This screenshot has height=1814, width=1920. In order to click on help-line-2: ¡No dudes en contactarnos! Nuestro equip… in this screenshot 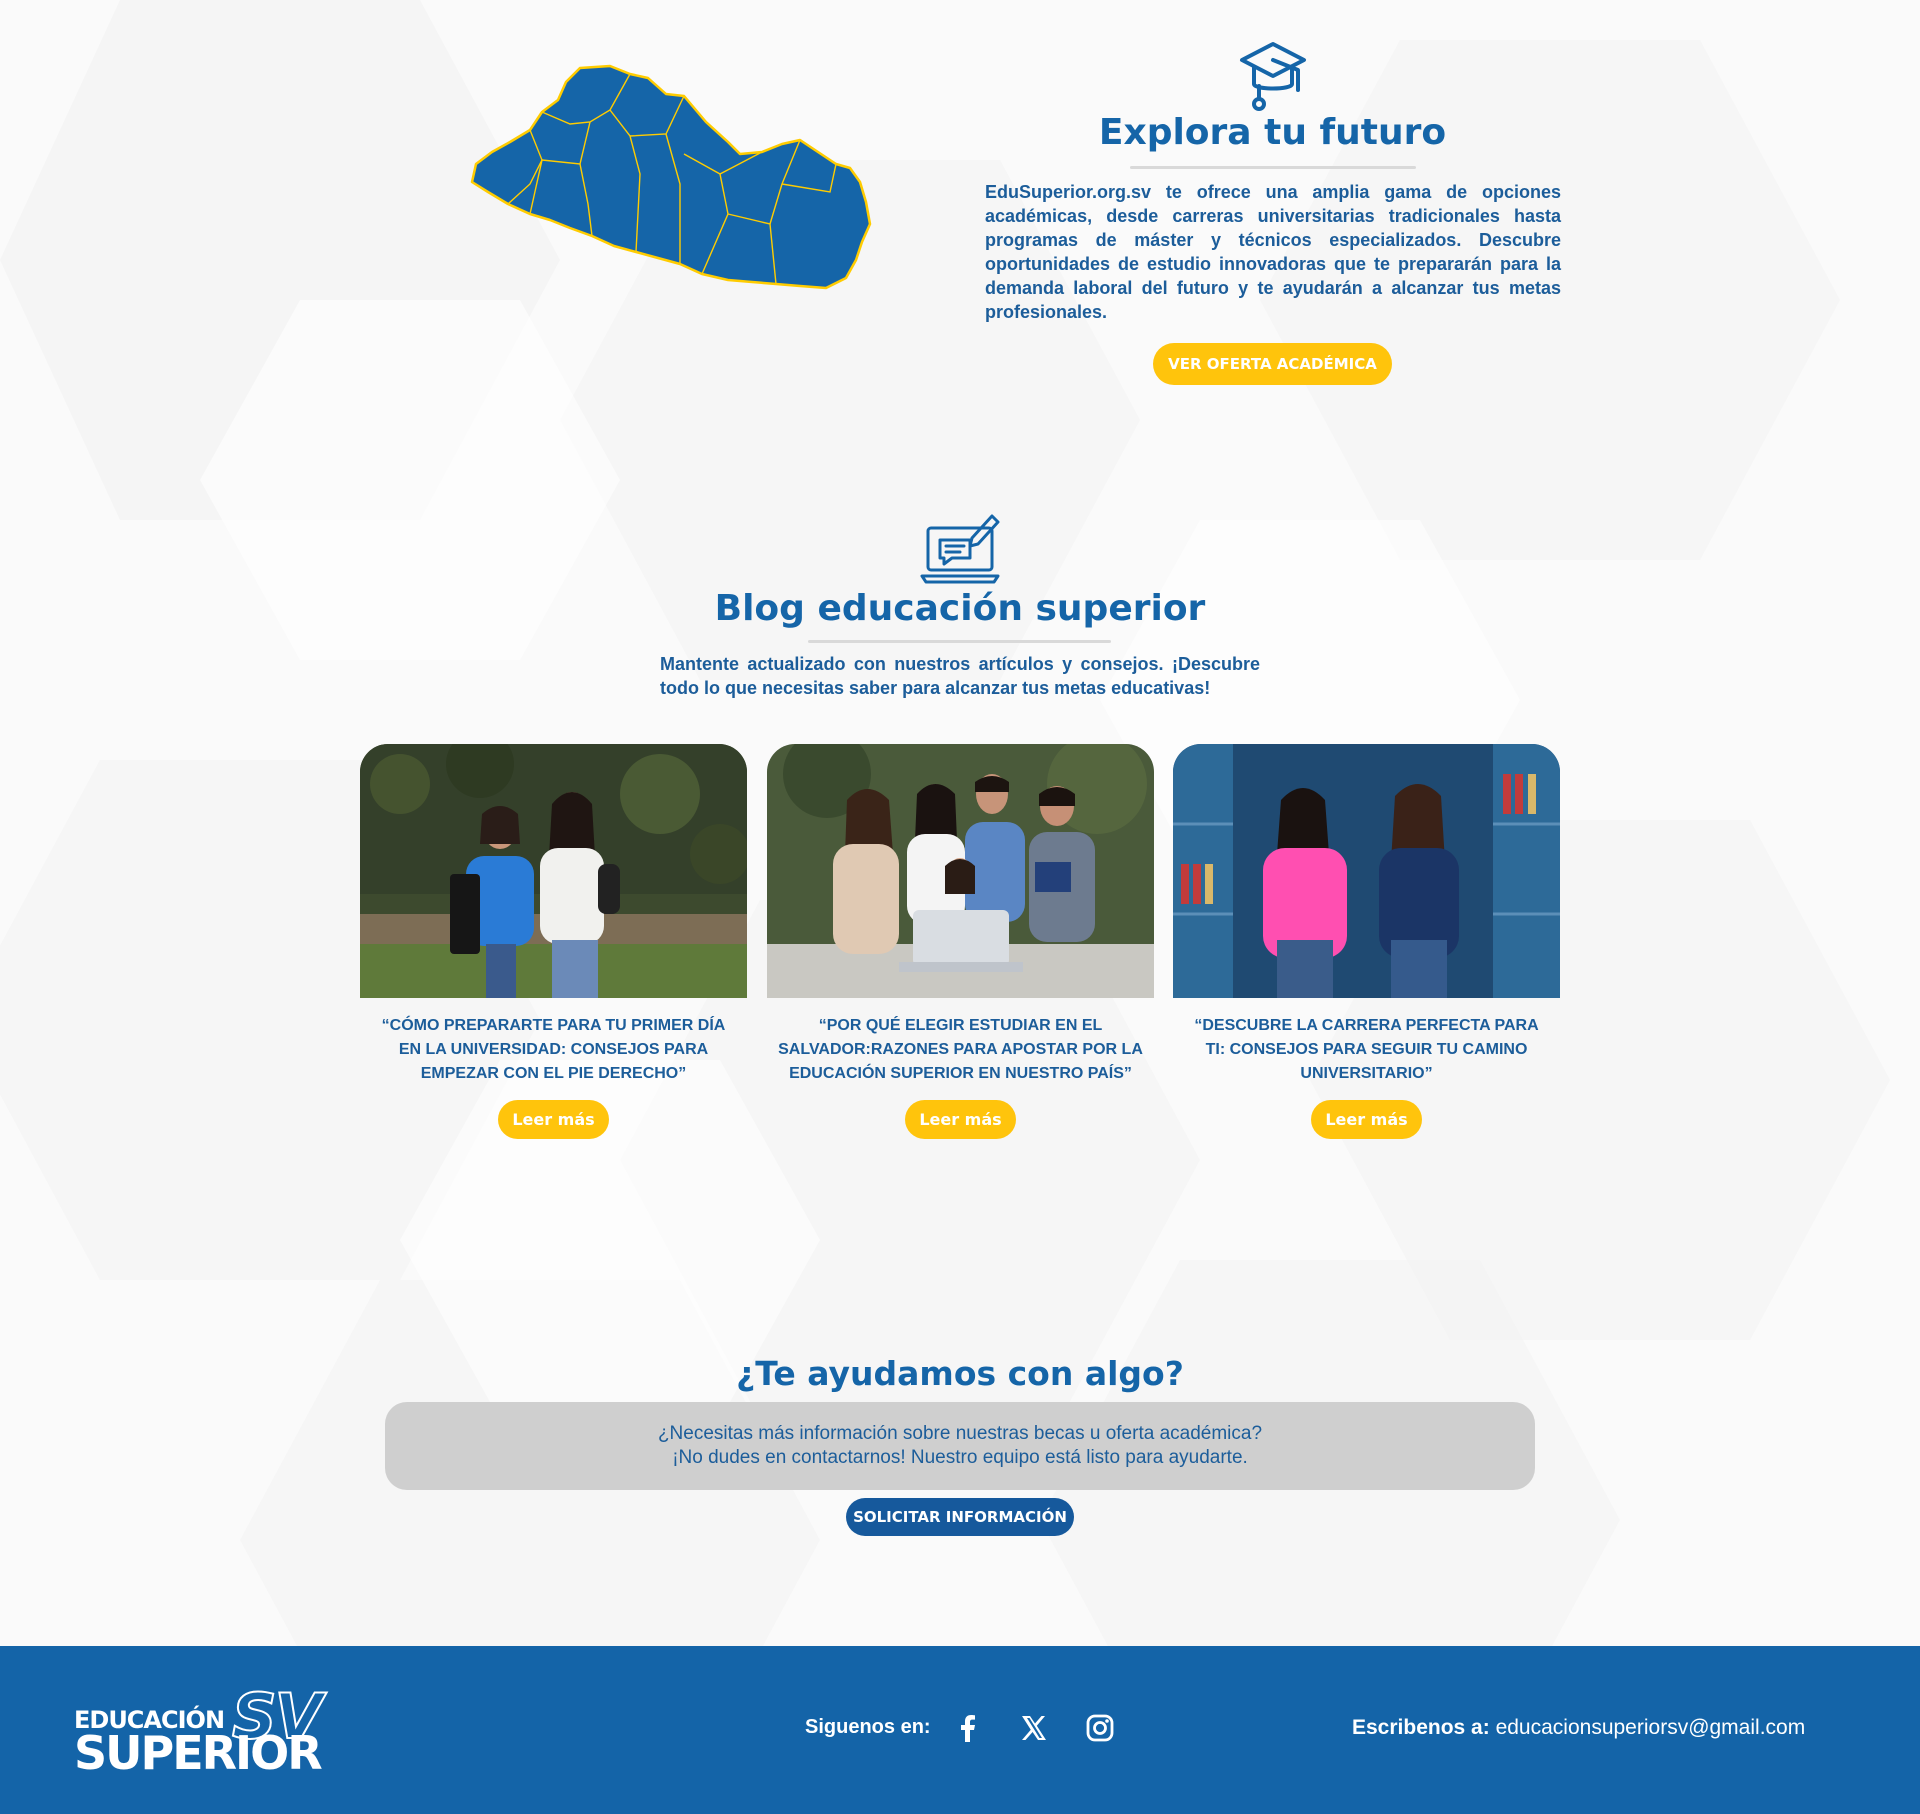, I will do `click(960, 1457)`.